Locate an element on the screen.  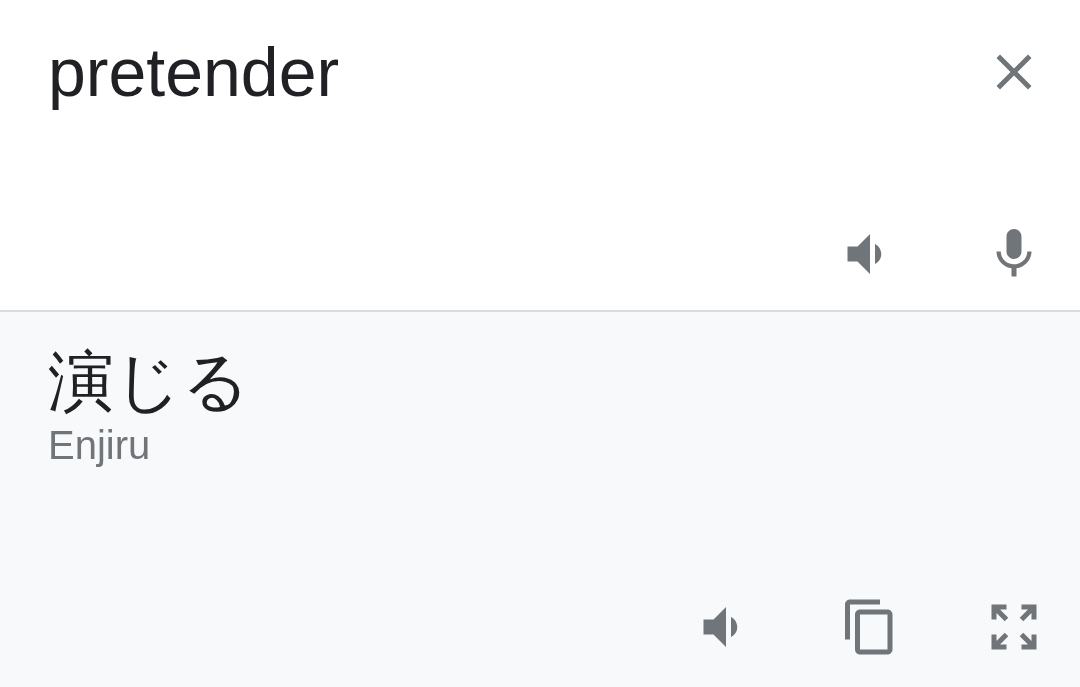
translation-text: 演じる is located at coordinates (149, 382).